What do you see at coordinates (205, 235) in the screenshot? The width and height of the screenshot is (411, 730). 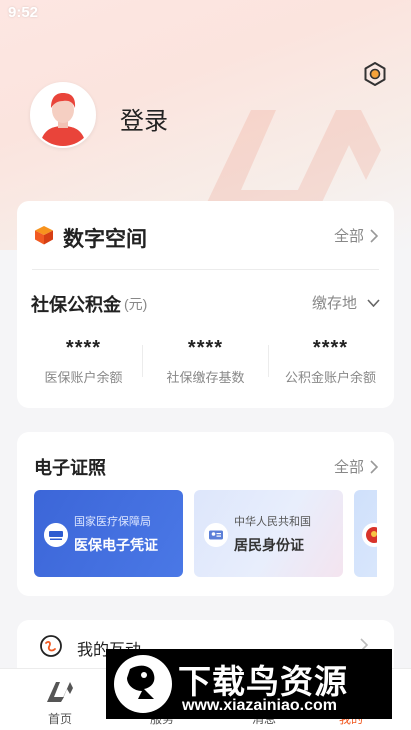 I see `digital-space-header: 数字空间 全部` at bounding box center [205, 235].